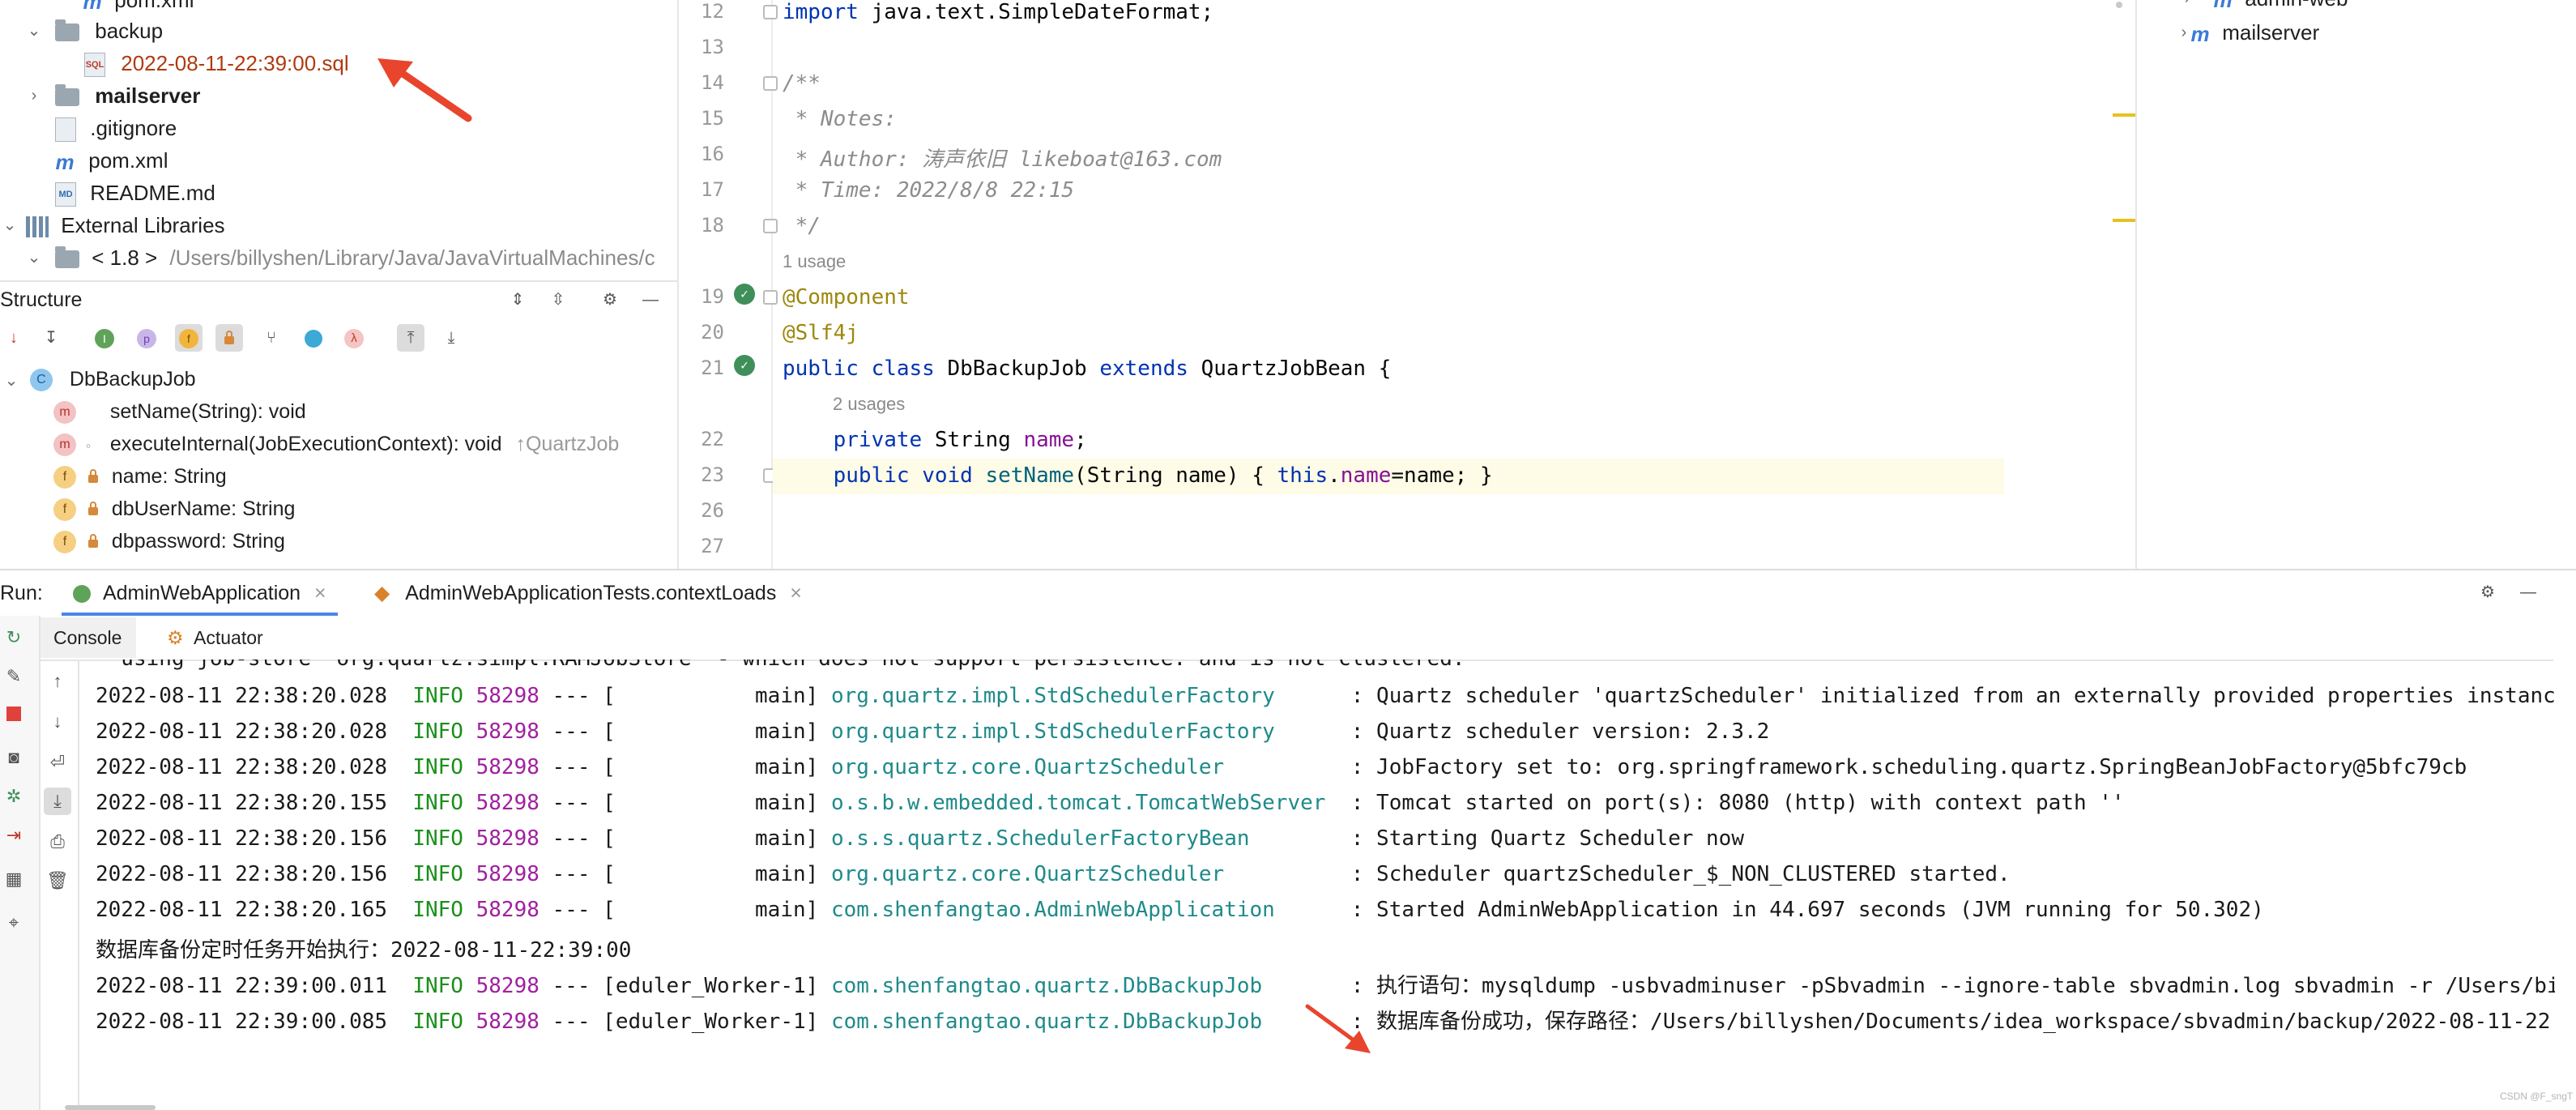 The image size is (2576, 1110). Describe the element at coordinates (176, 637) in the screenshot. I see `actuator-icon: ⚙` at that location.